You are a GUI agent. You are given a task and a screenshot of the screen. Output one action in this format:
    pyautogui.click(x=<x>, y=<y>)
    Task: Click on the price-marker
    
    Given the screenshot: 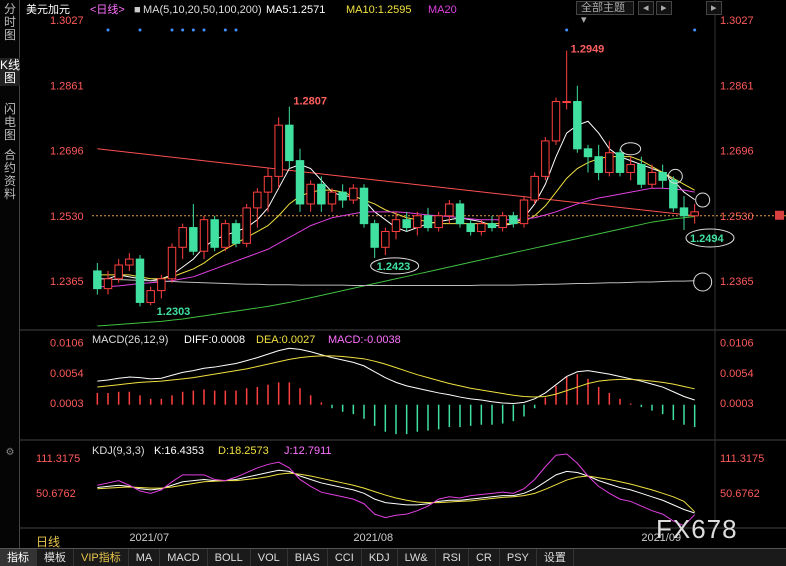 What is the action you would take?
    pyautogui.click(x=779, y=215)
    